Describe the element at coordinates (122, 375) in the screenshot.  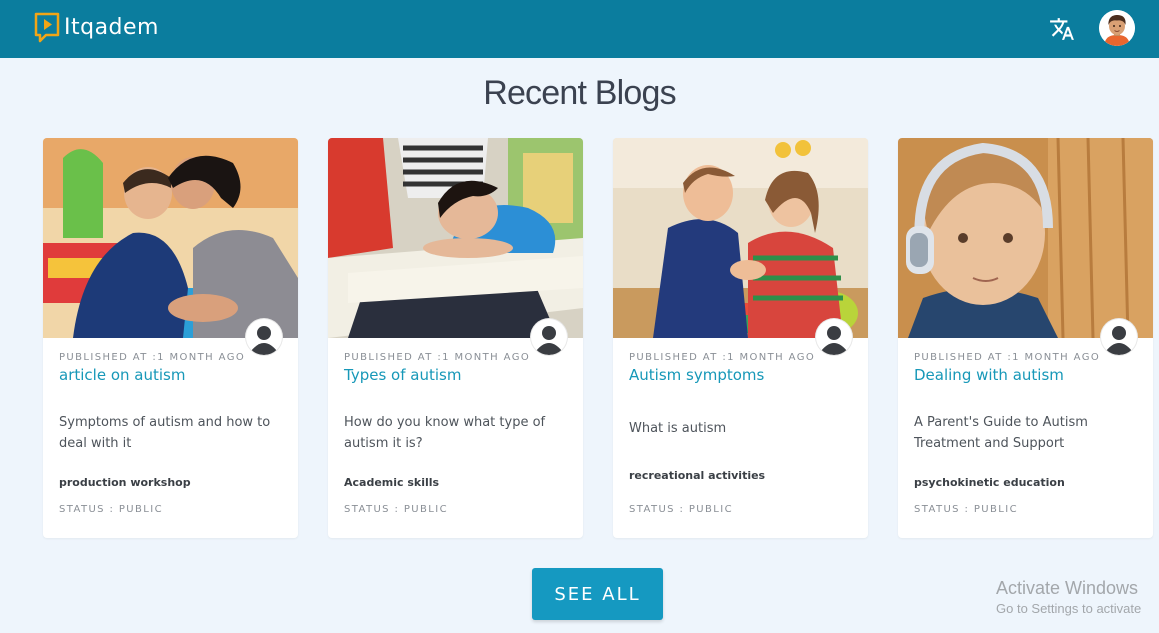
I see `blog-title-link: article on autism` at that location.